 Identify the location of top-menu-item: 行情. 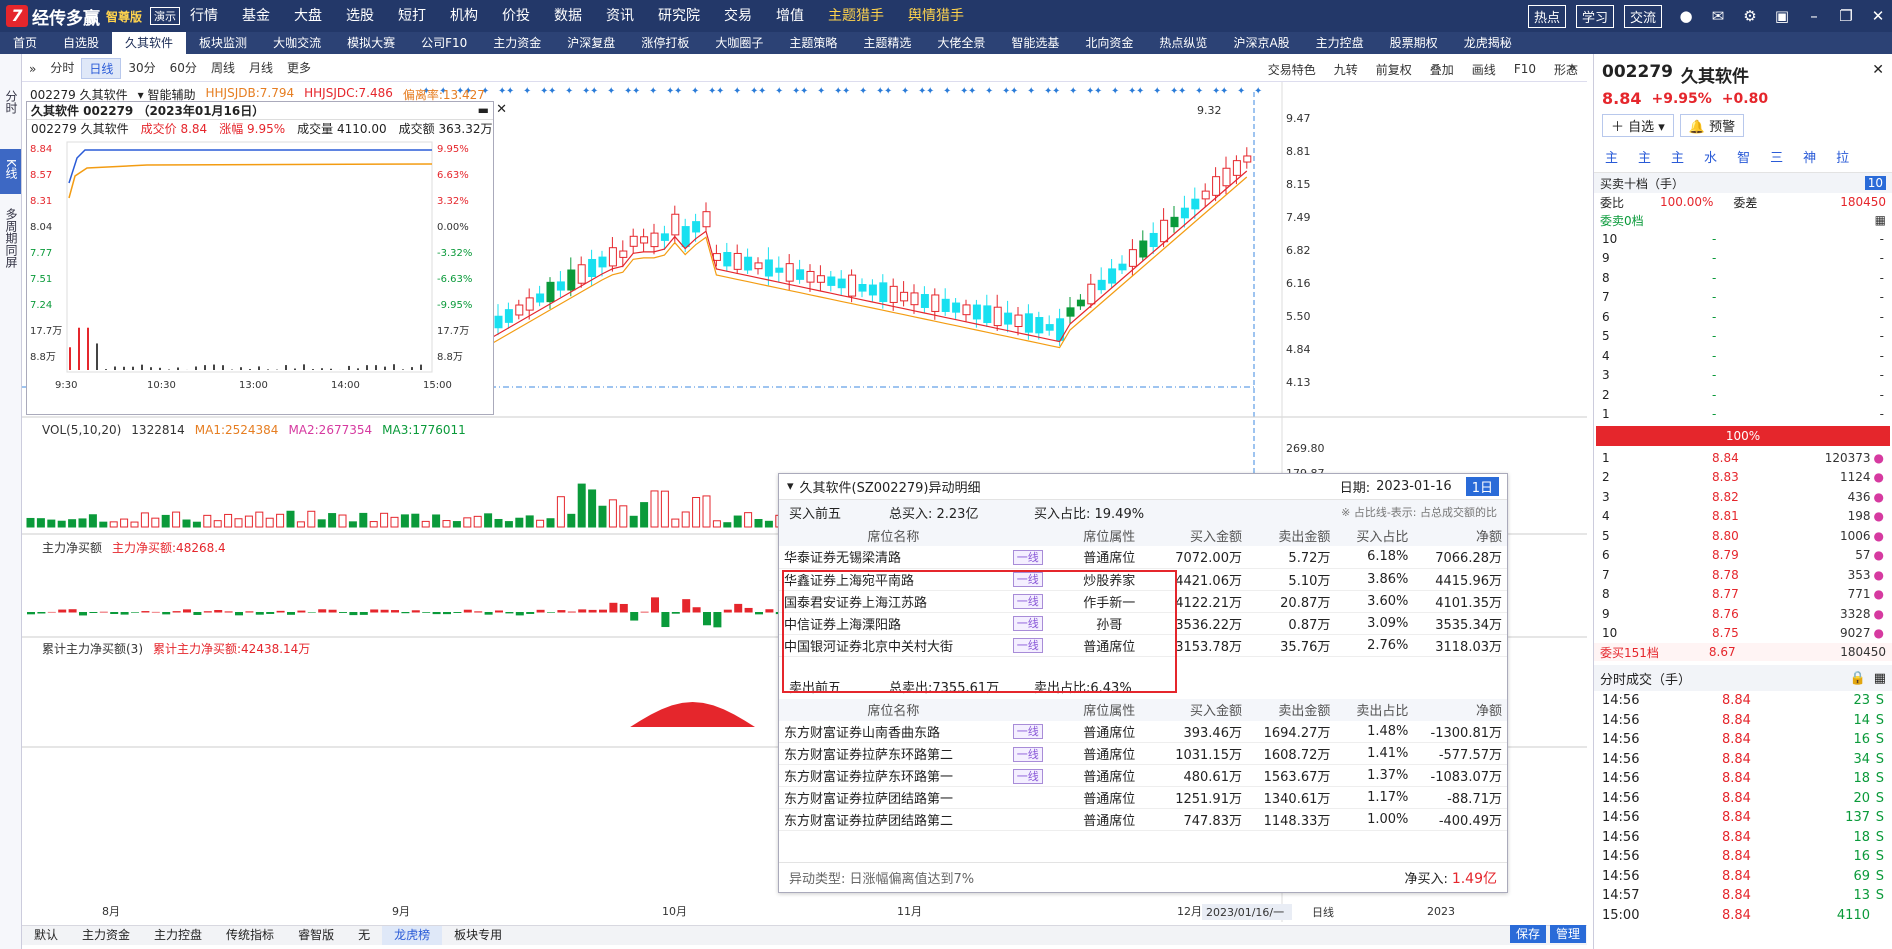
(204, 16).